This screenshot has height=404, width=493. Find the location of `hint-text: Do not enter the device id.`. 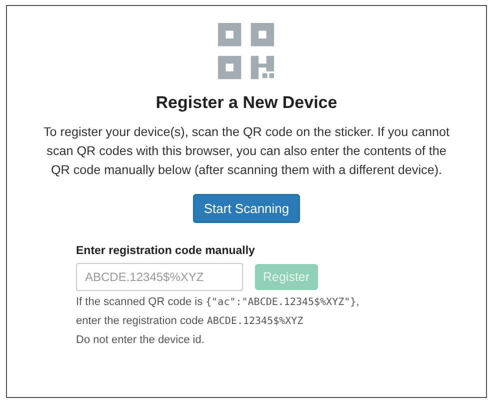

hint-text: Do not enter the device id. is located at coordinates (141, 340).